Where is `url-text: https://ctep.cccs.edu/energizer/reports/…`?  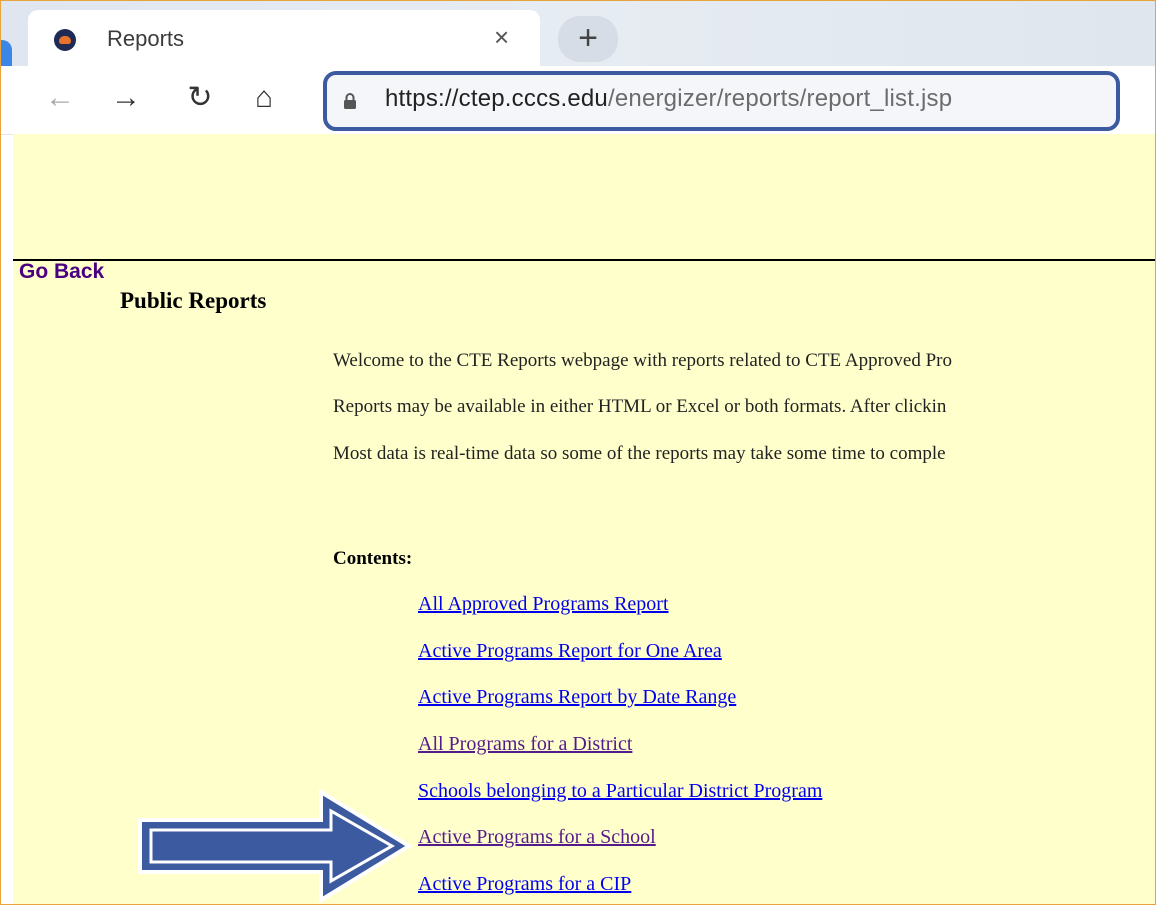 url-text: https://ctep.cccs.edu/energizer/reports/… is located at coordinates (668, 99).